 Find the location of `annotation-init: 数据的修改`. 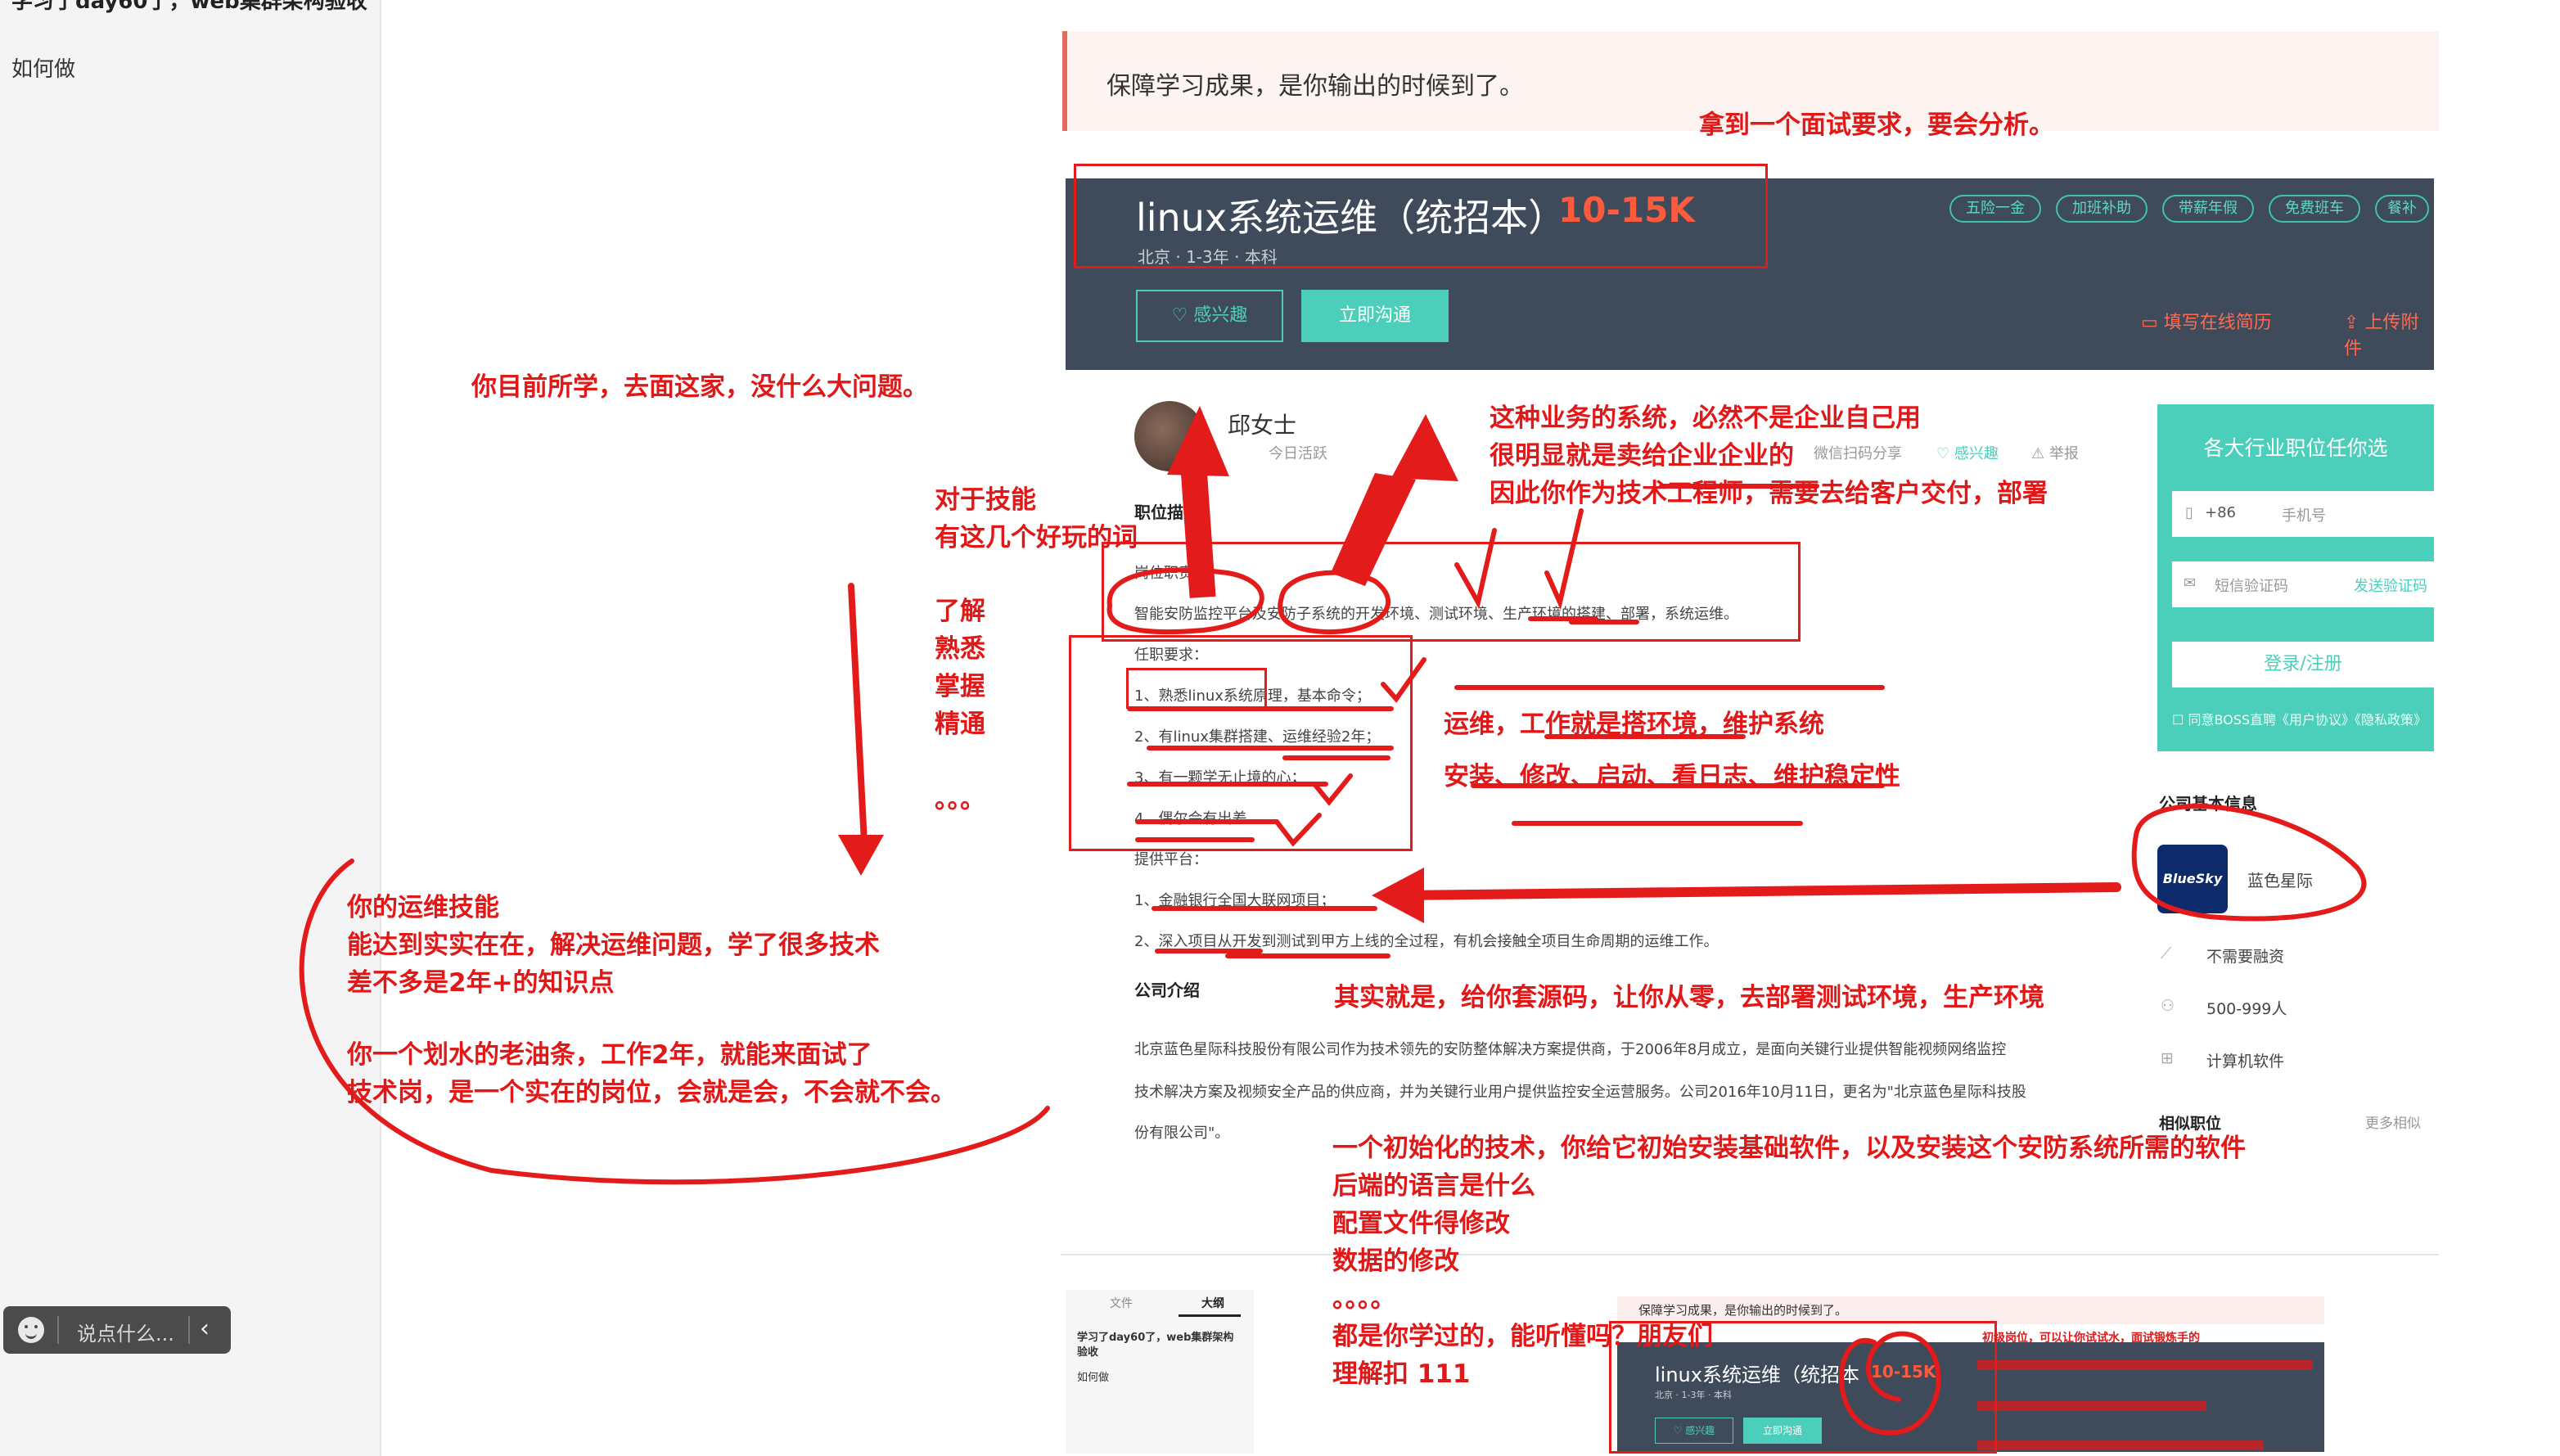

annotation-init: 数据的修改 is located at coordinates (1395, 1261).